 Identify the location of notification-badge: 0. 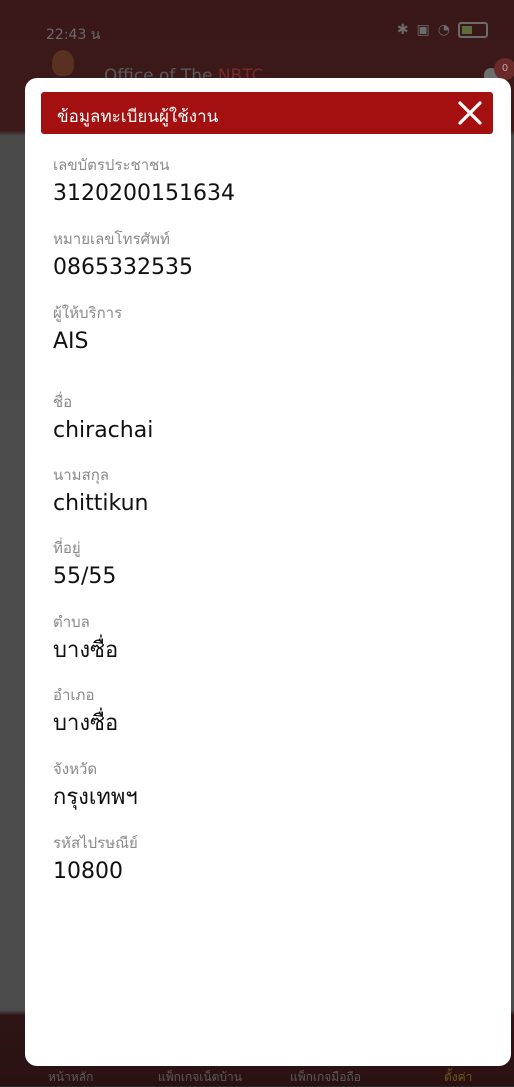
(504, 69).